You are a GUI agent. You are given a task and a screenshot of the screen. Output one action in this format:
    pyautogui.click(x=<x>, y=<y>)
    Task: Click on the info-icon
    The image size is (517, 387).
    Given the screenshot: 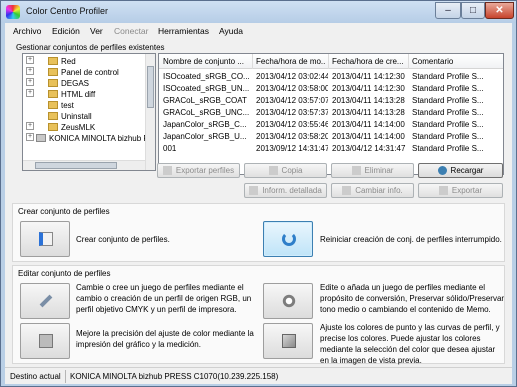 What is the action you would take?
    pyautogui.click(x=254, y=190)
    